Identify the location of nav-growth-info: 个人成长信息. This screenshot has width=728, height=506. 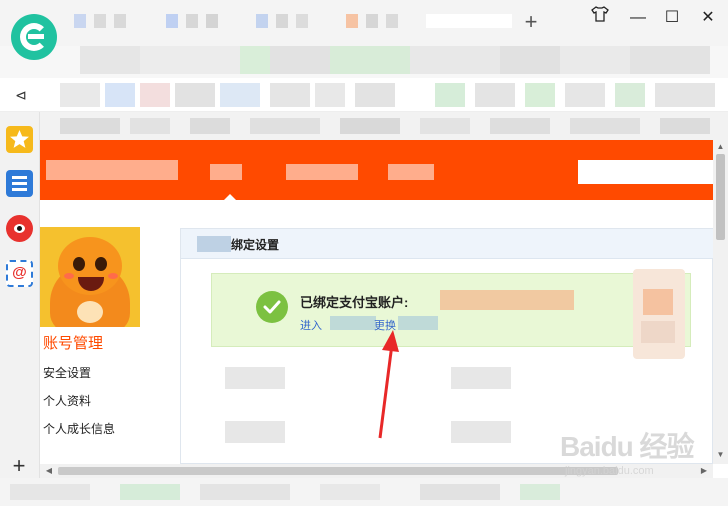
(79, 428).